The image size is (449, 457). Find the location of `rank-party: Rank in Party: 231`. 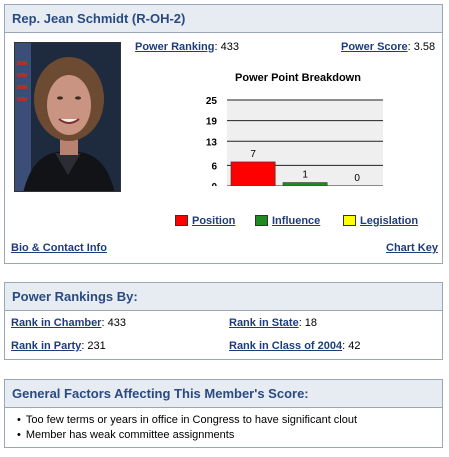

rank-party: Rank in Party: 231 is located at coordinates (58, 346).